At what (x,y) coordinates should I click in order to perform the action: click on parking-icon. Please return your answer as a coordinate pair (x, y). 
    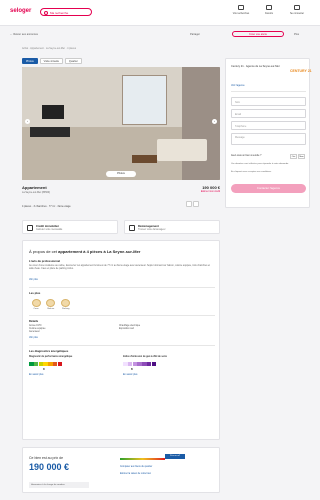
    Looking at the image, I should click on (66, 303).